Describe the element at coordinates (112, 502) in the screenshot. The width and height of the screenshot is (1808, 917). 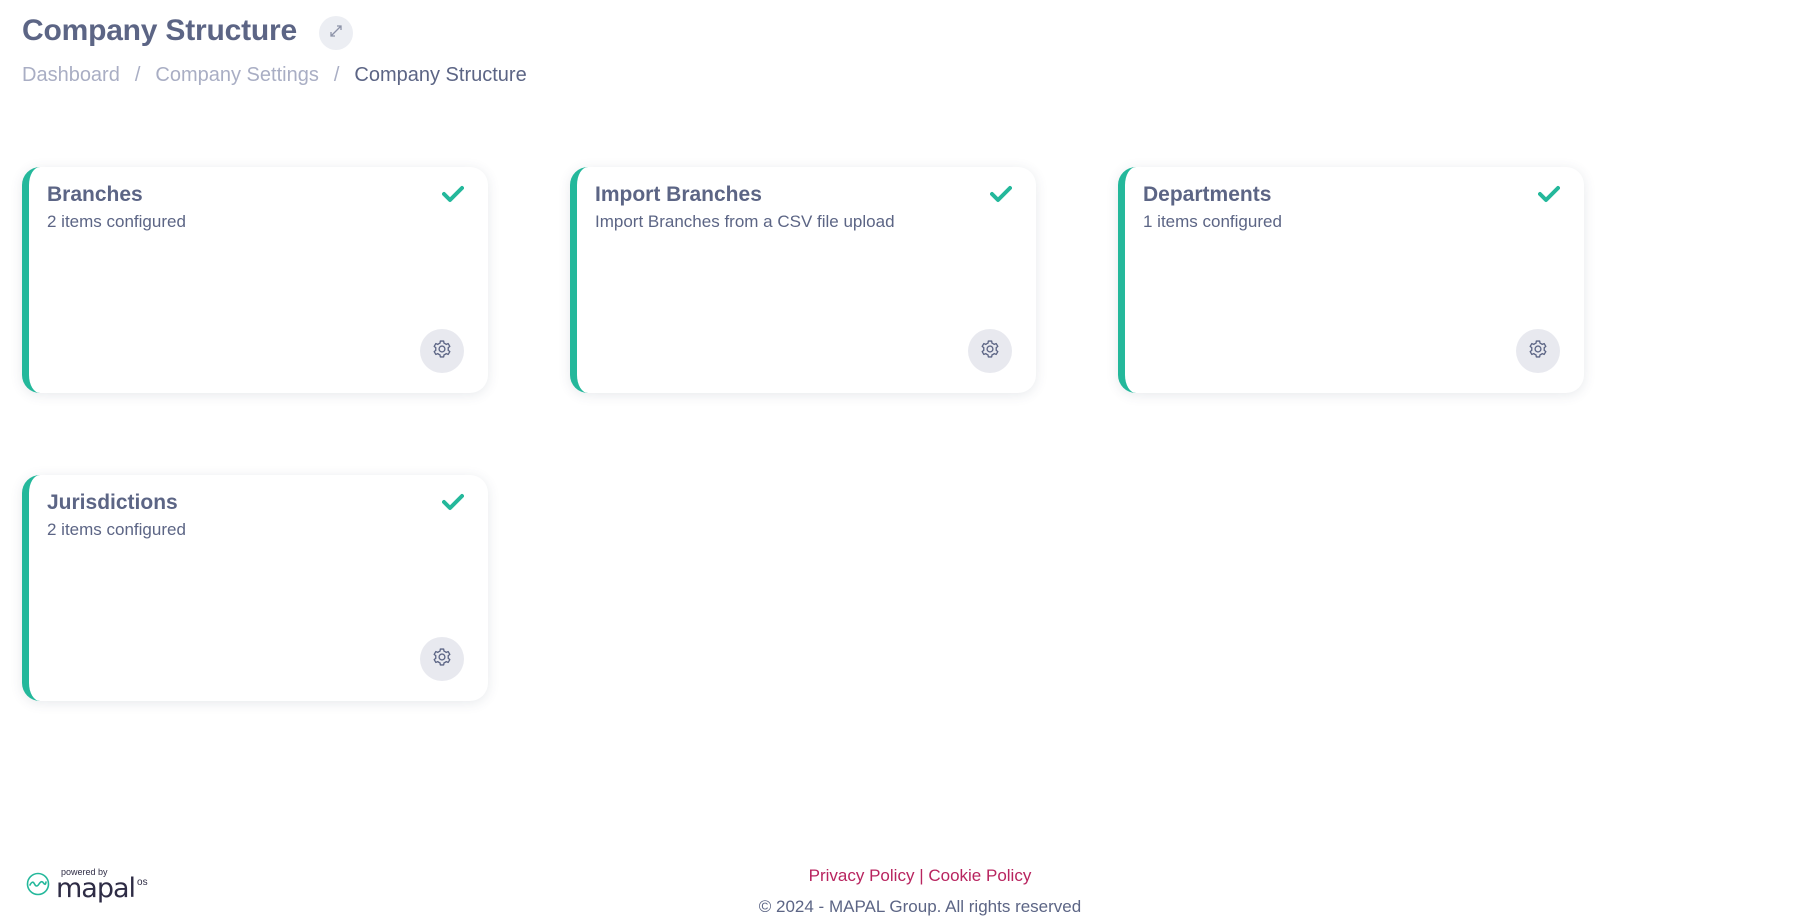
I see `card-title: Jurisdictions` at that location.